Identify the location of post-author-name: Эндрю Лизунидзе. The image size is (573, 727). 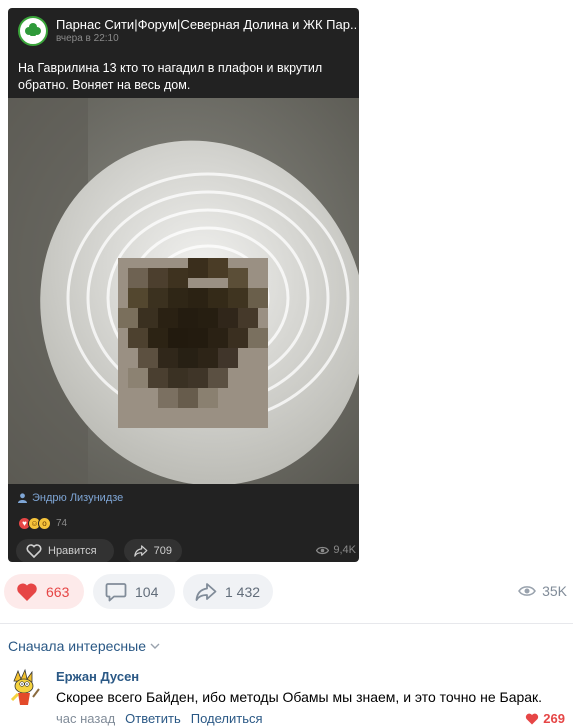
(78, 498).